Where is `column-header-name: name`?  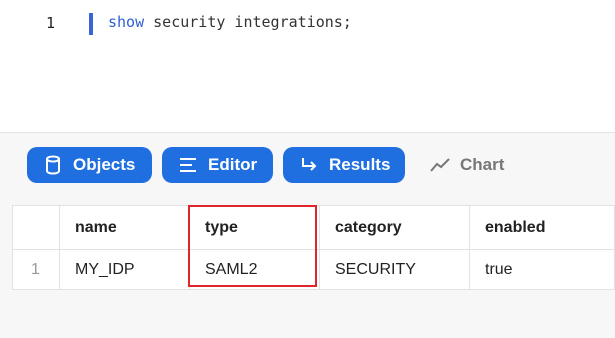
column-header-name: name is located at coordinates (124, 227).